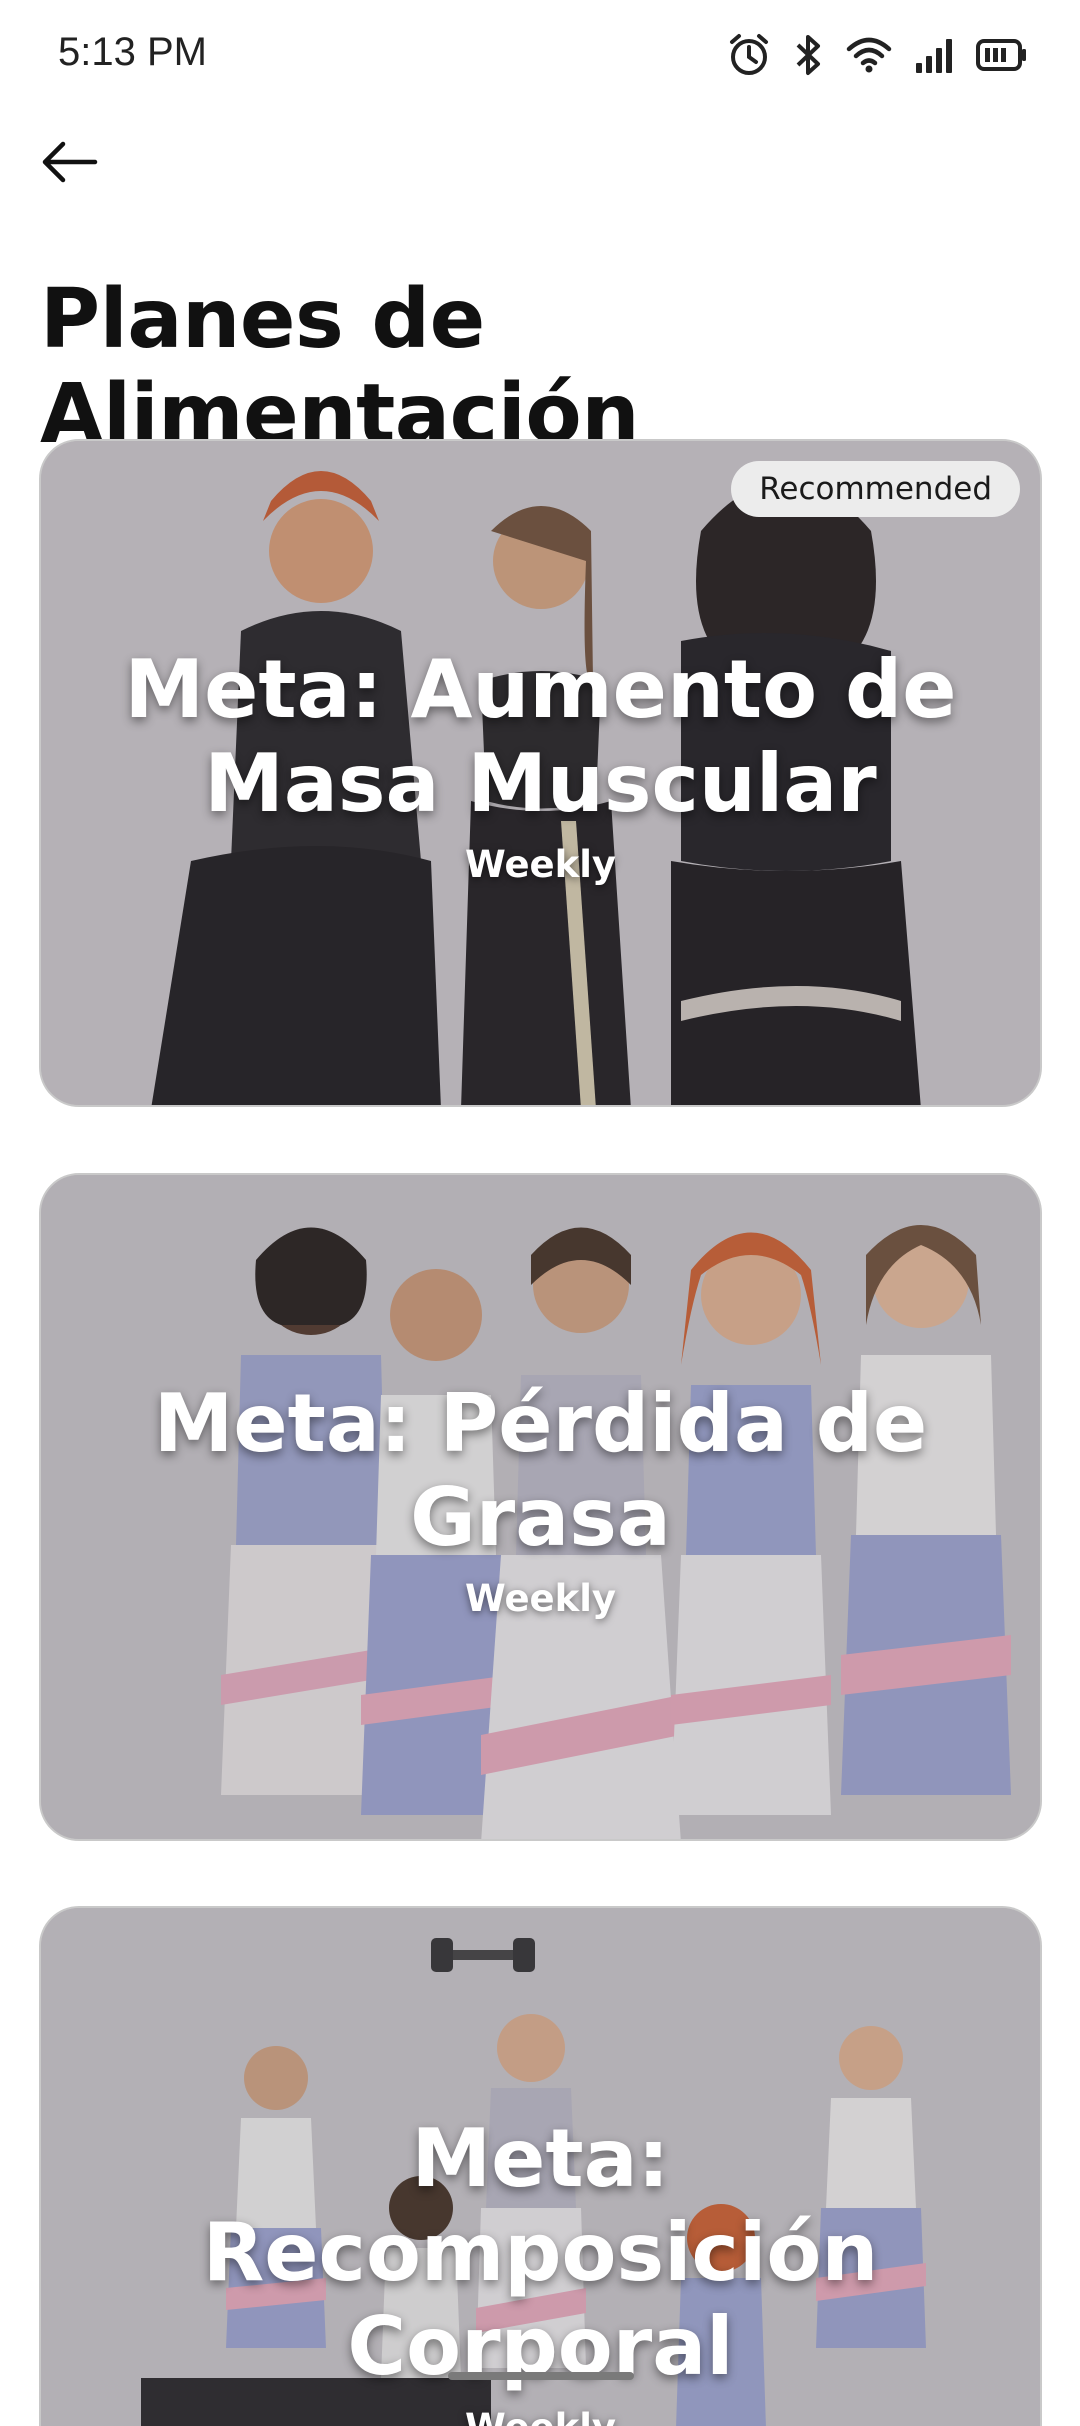  Describe the element at coordinates (541, 2376) in the screenshot. I see `home-indicator` at that location.